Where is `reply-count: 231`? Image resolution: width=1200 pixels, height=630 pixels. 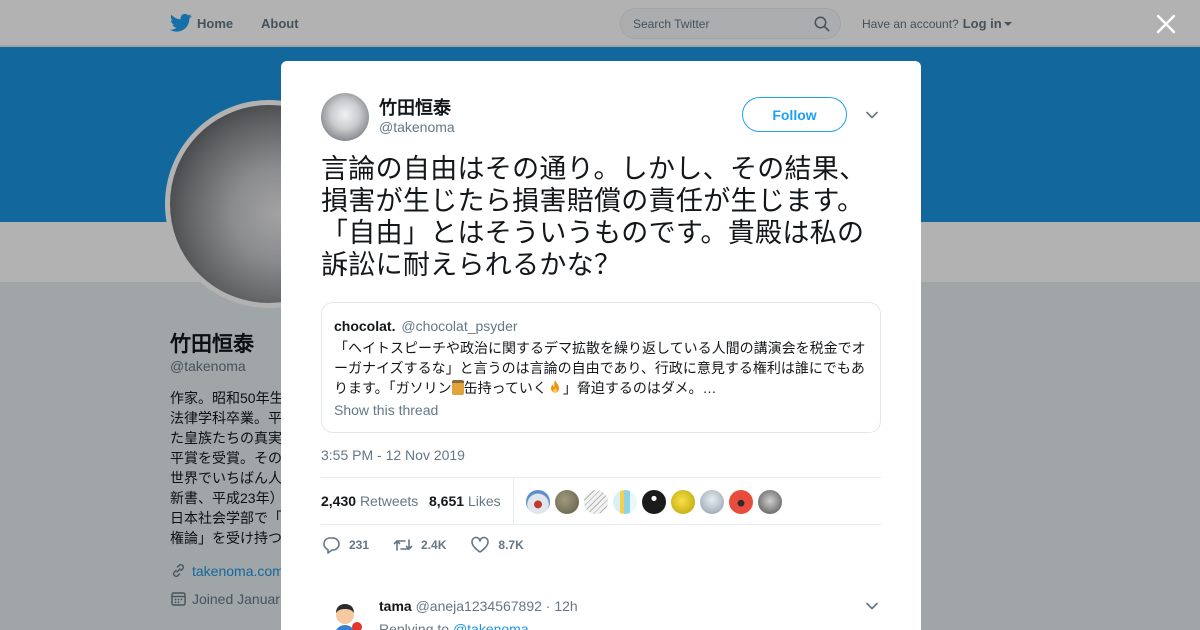 reply-count: 231 is located at coordinates (359, 545).